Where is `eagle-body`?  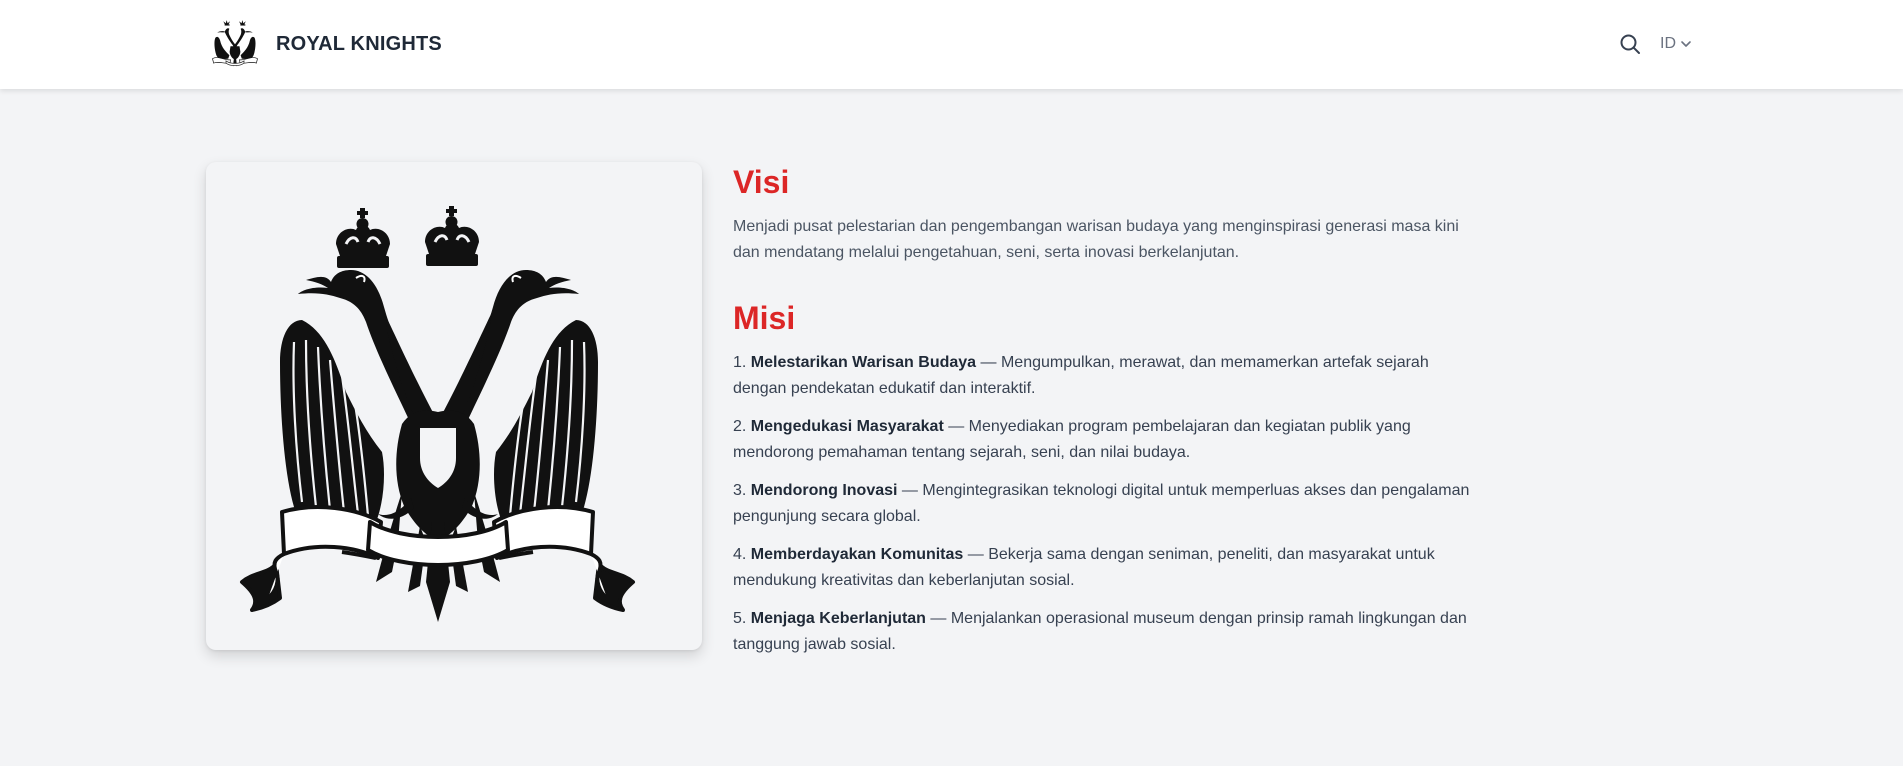 eagle-body is located at coordinates (438, 516).